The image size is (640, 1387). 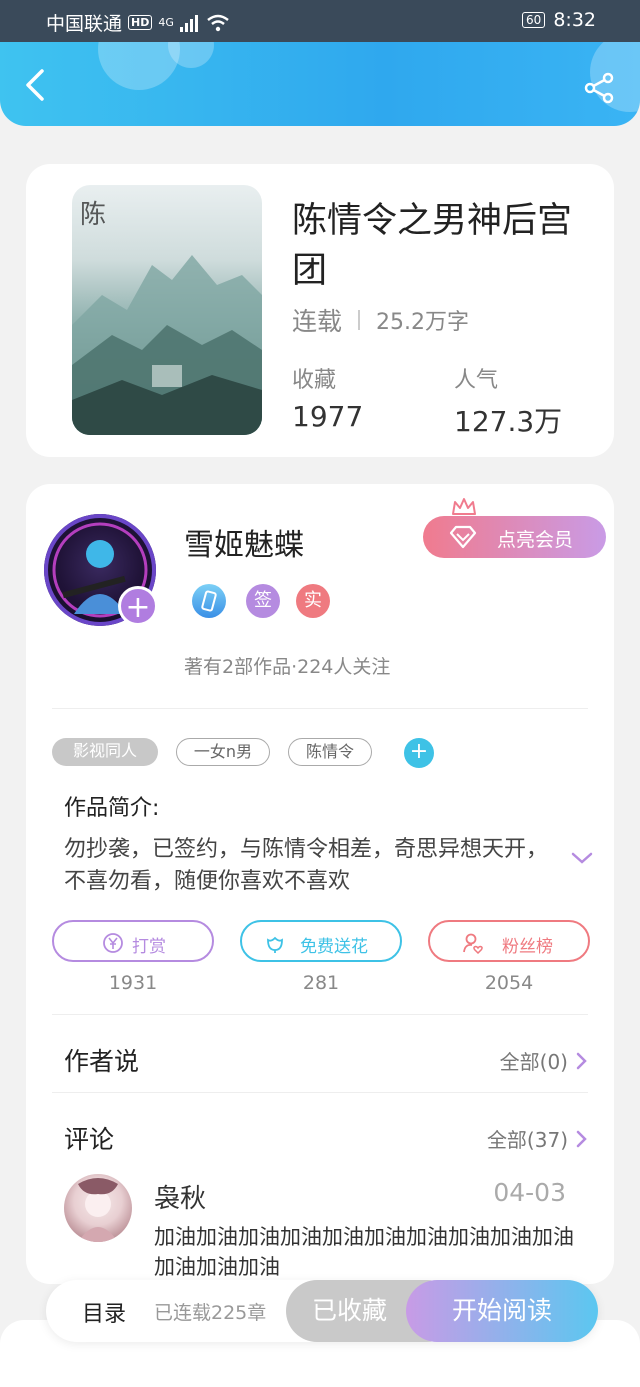 I want to click on author-name: 雪姬魅蝶, so click(x=244, y=545).